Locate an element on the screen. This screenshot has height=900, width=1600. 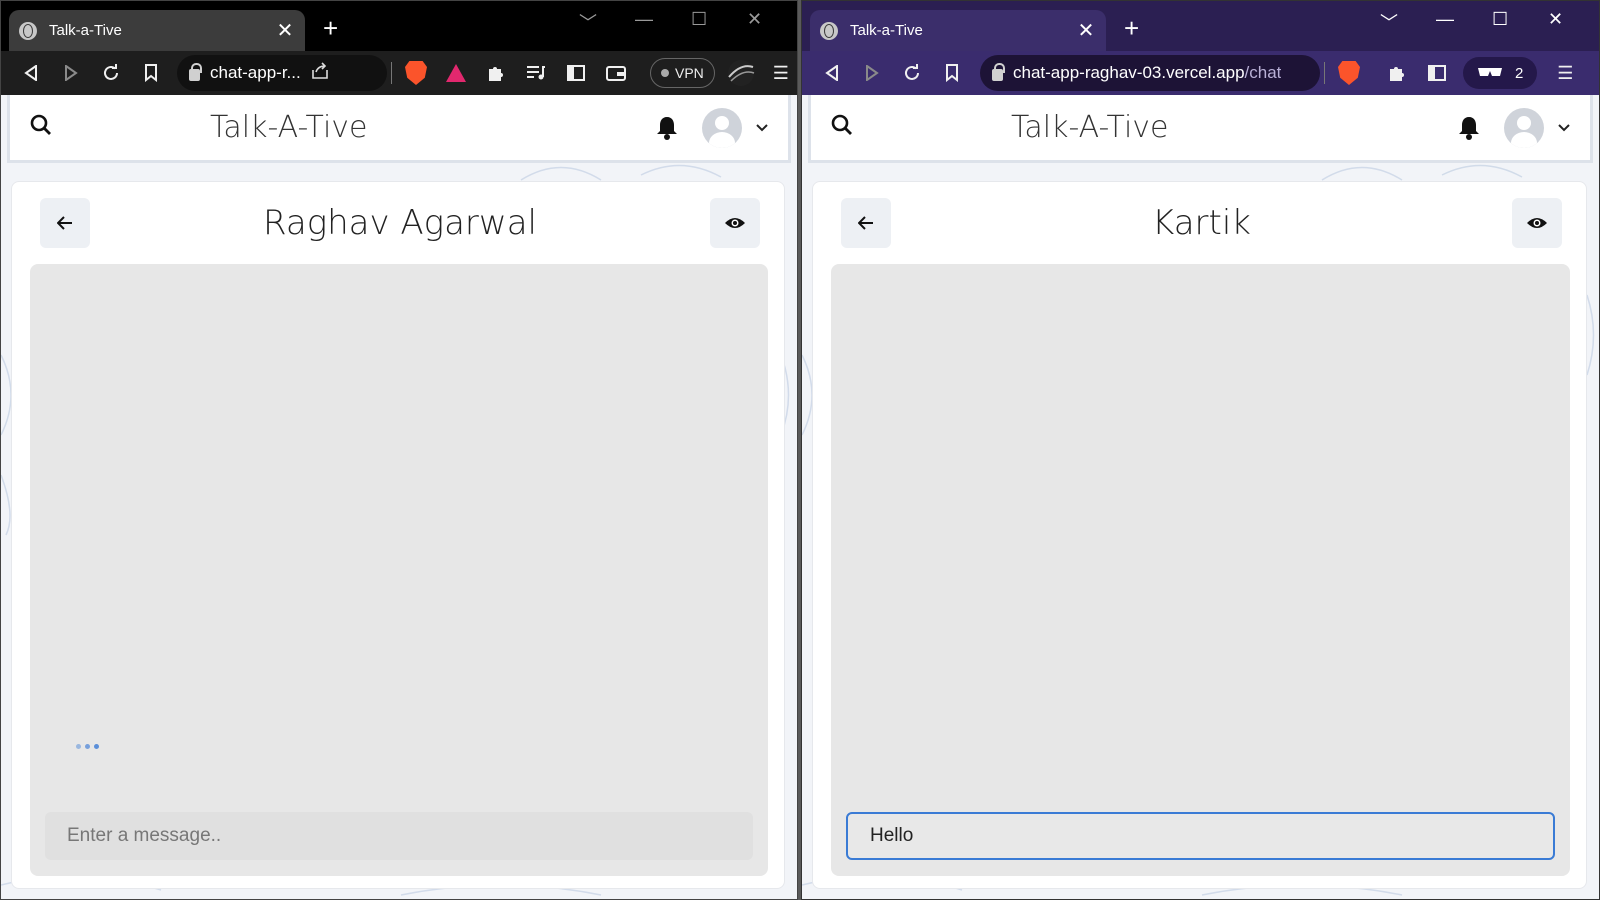
url-text: chat-app-raghav-03.vercel.app/chat is located at coordinates (1147, 73).